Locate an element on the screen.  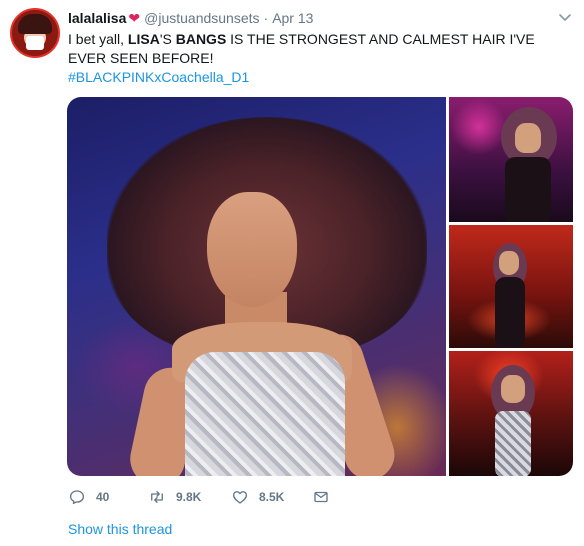
chevron-down-icon is located at coordinates (565, 17).